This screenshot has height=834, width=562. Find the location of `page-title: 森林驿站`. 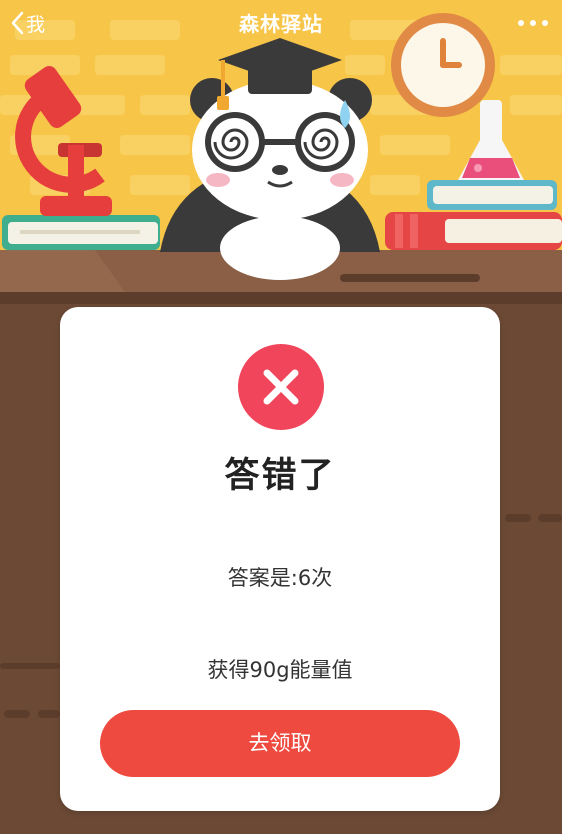

page-title: 森林驿站 is located at coordinates (281, 24).